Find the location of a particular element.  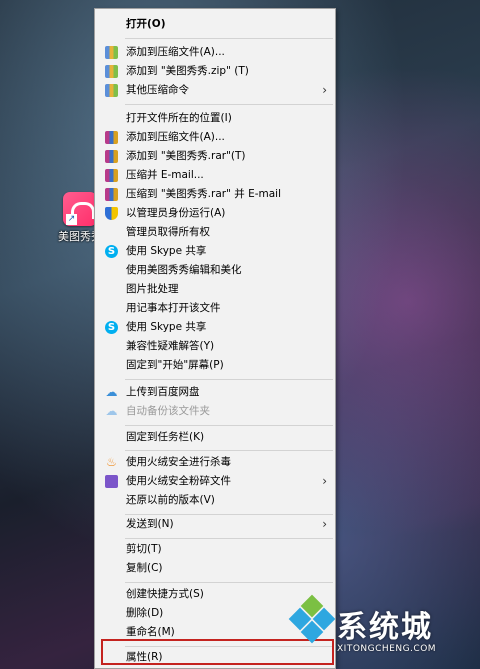

menu-item-compress-rar-email: 压缩到 "美图秀秀.rar" 并 E-mail is located at coordinates (215, 194).